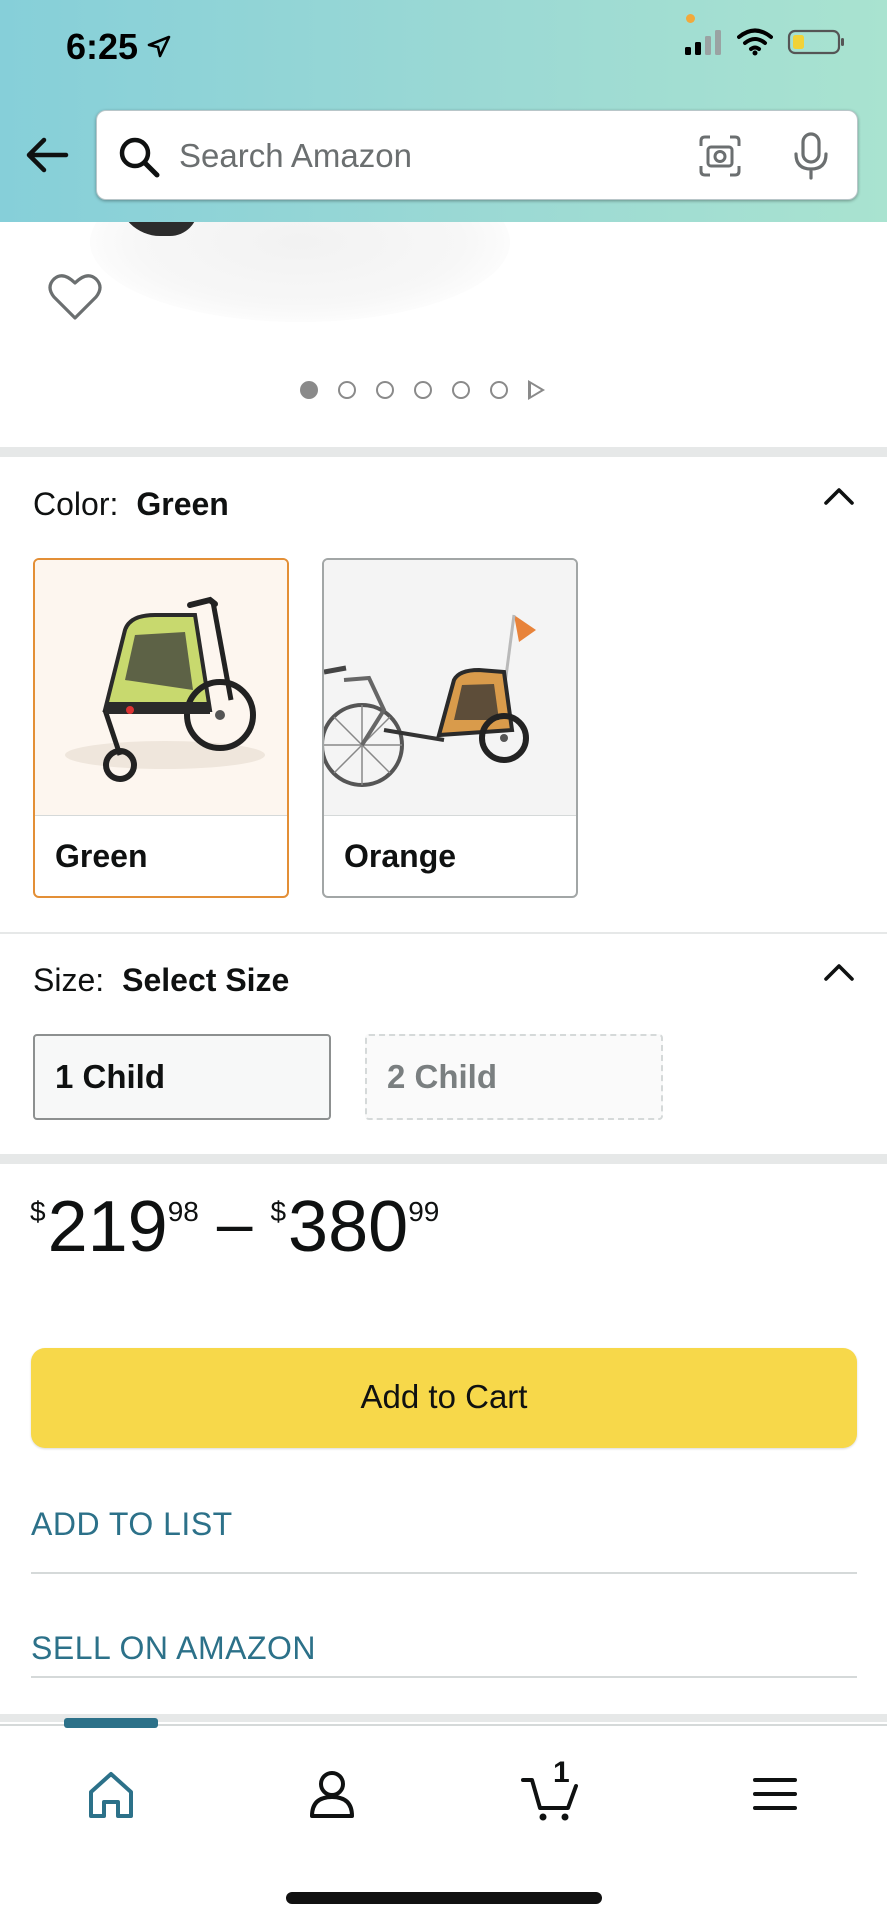  What do you see at coordinates (424, 1211) in the screenshot?
I see `price-high-fraction: 99` at bounding box center [424, 1211].